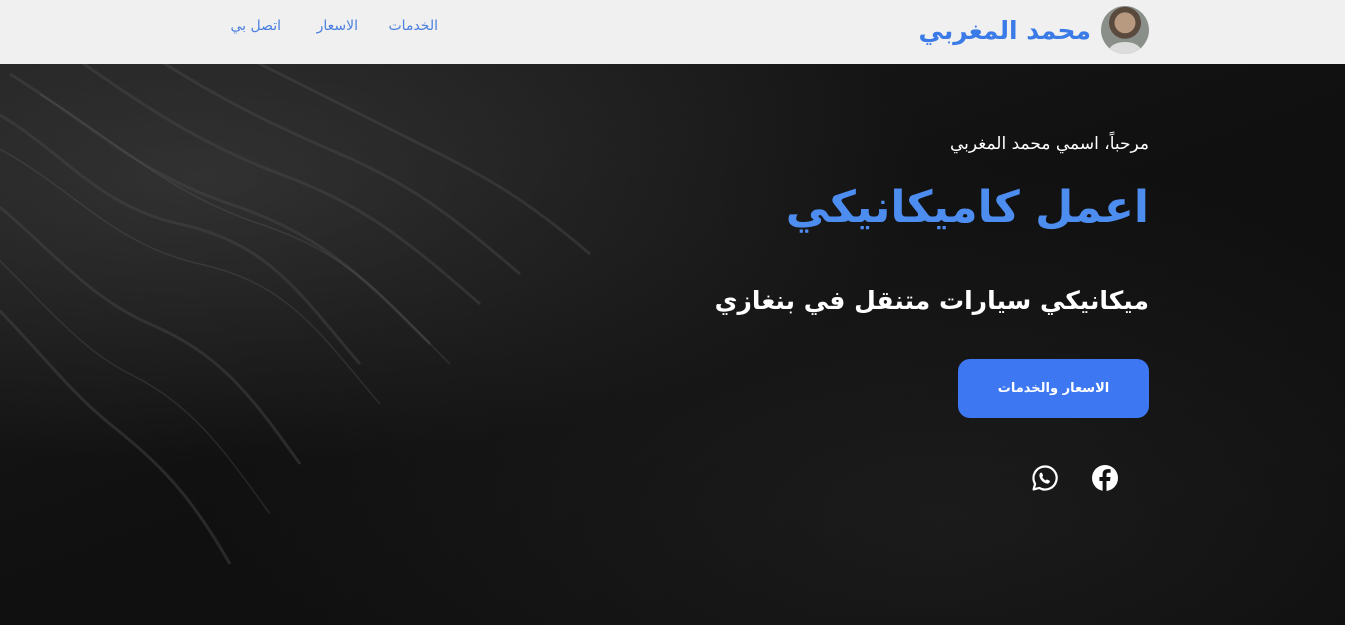 Image resolution: width=1345 pixels, height=625 pixels. What do you see at coordinates (672, 32) in the screenshot?
I see `top-navbar: محمد المغربي الخدمات الاسعار اتصل بي` at bounding box center [672, 32].